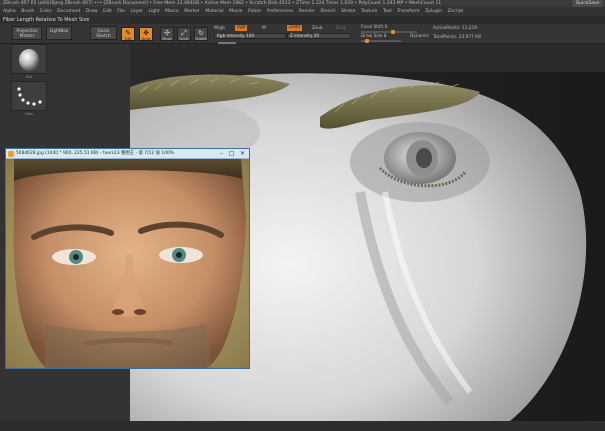 This screenshot has width=605, height=431. What do you see at coordinates (456, 11) in the screenshot?
I see `menu-zscript: Zscript` at bounding box center [456, 11].